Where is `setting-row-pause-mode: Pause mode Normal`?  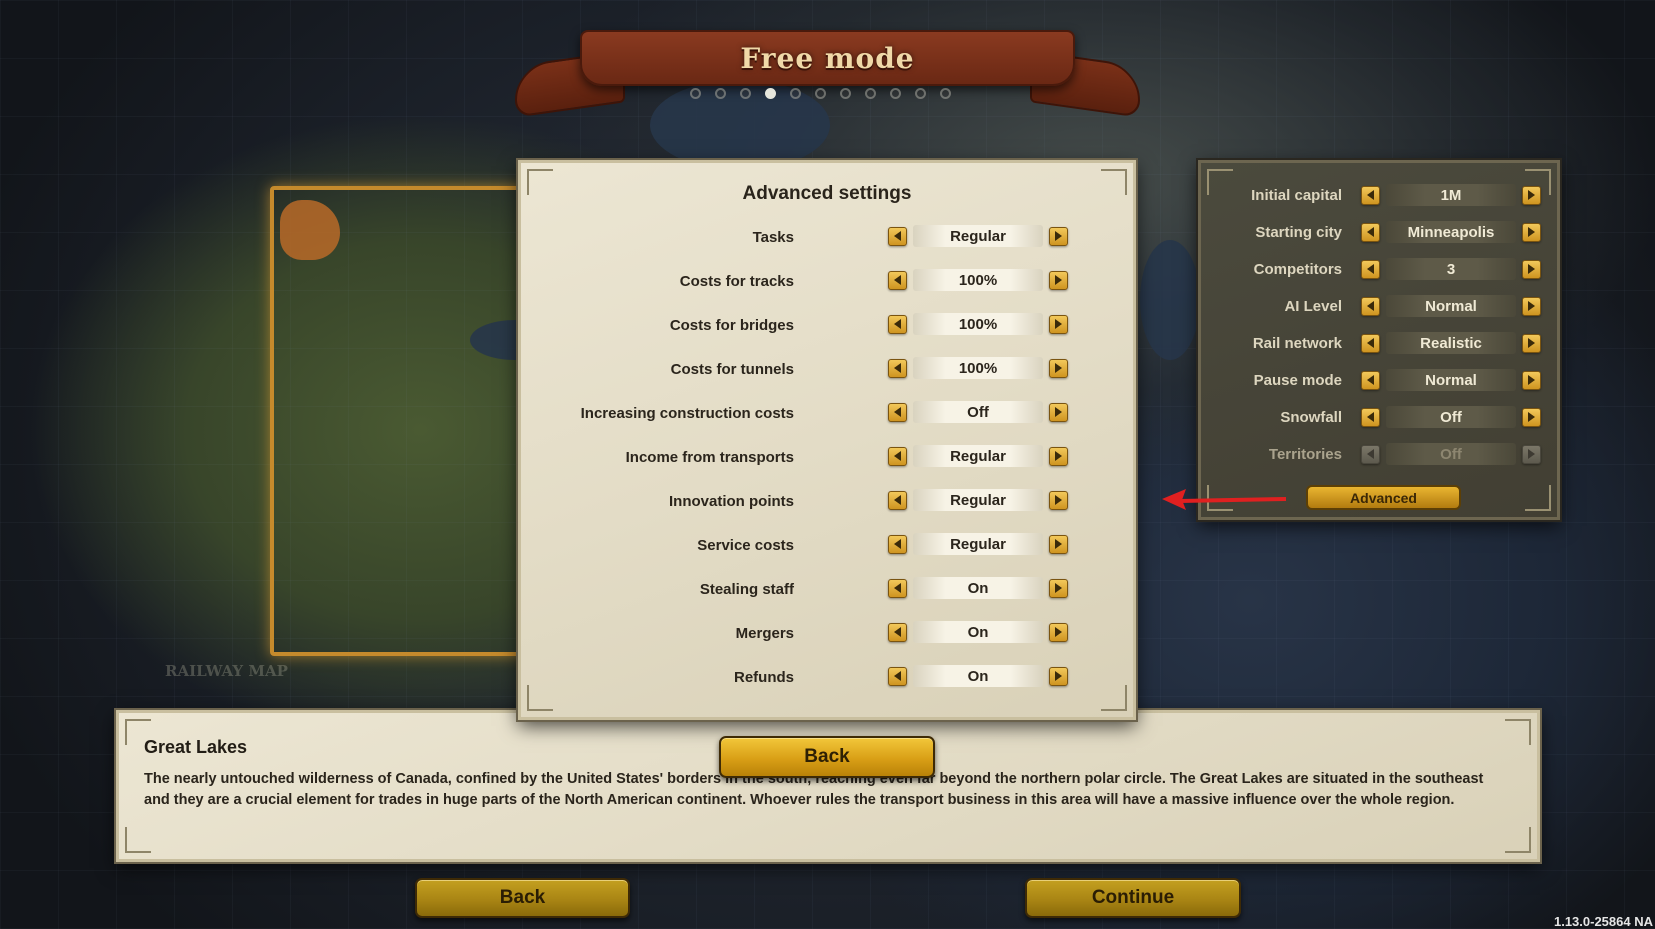 setting-row-pause-mode: Pause mode Normal is located at coordinates (1379, 380).